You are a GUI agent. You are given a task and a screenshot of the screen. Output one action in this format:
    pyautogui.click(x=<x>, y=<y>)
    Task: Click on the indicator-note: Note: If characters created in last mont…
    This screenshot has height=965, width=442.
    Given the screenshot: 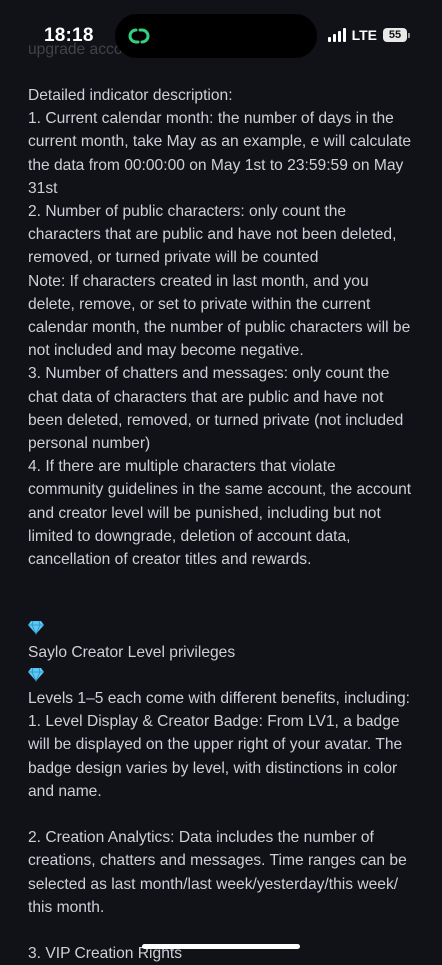 What is the action you would take?
    pyautogui.click(x=219, y=316)
    